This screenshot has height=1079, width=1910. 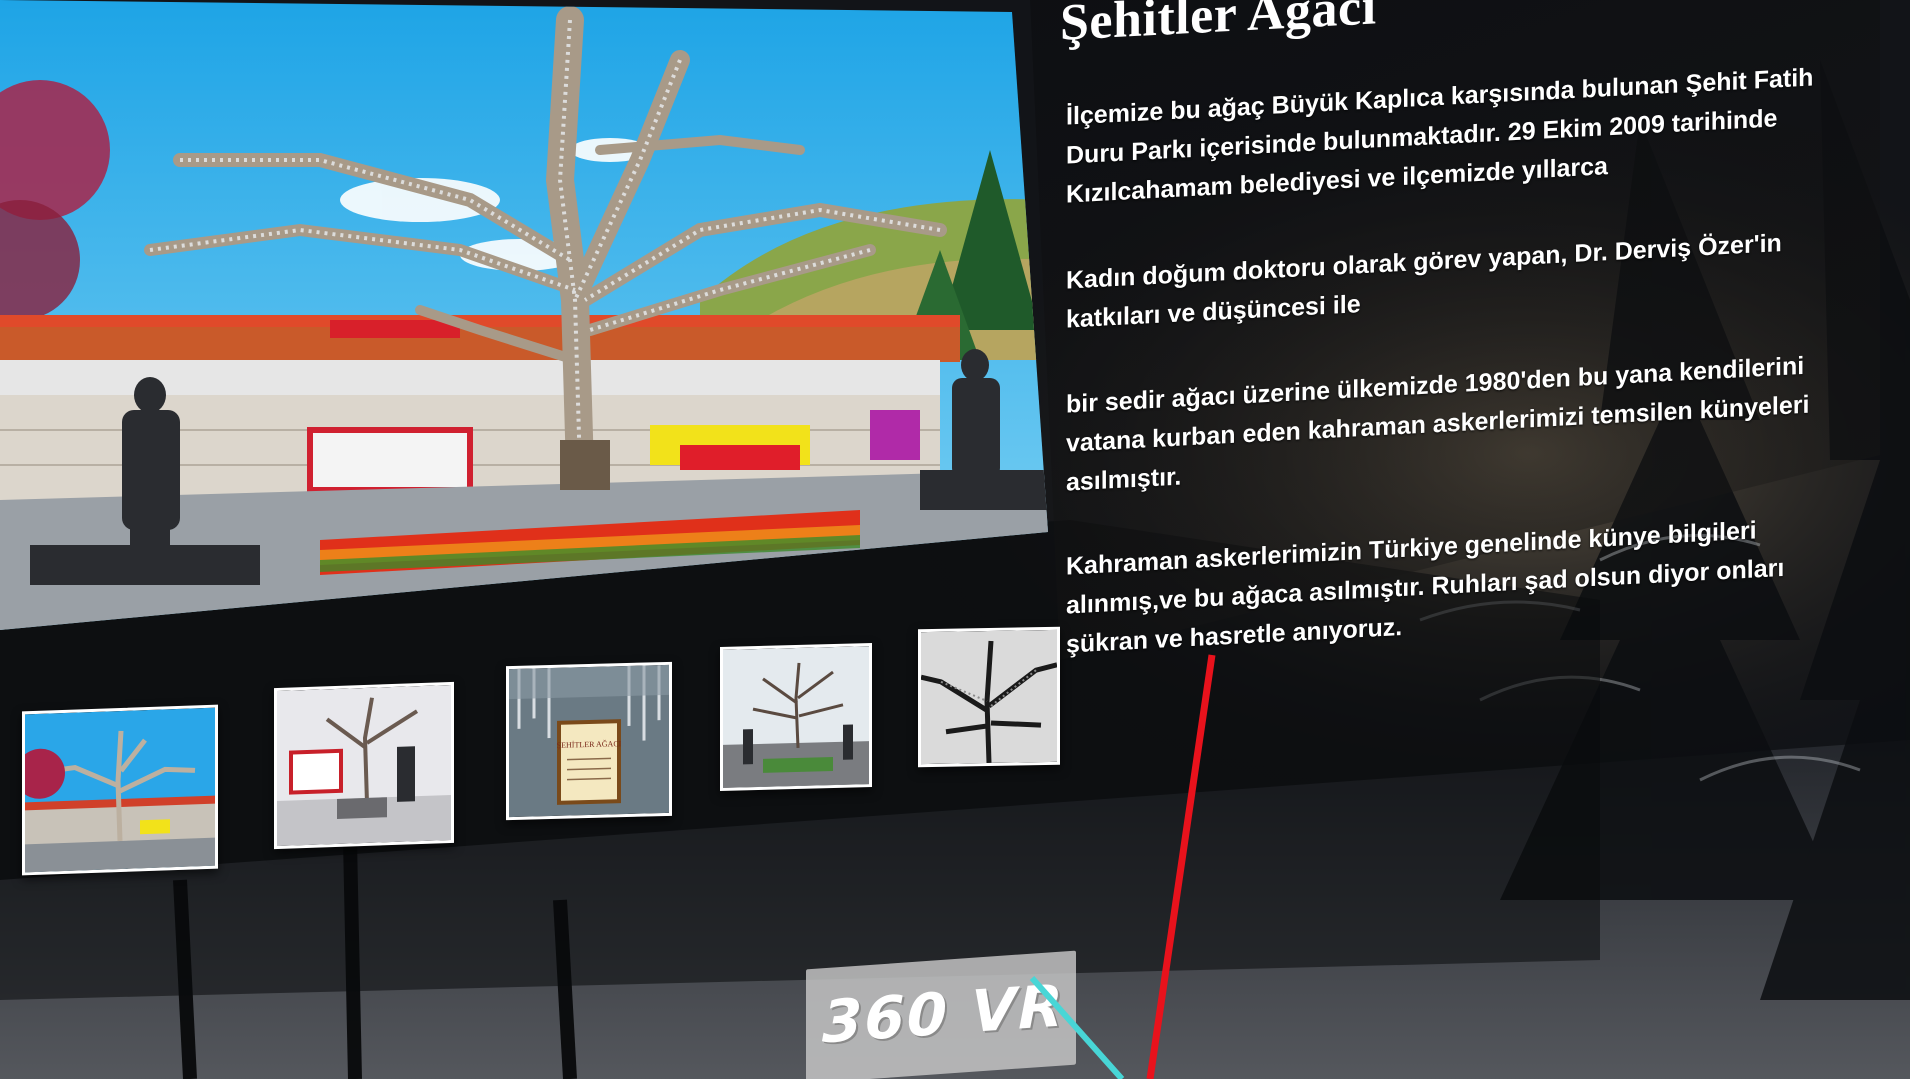 I want to click on thumb-sign-text: ŞEHİTLER AĞACI, so click(x=589, y=744).